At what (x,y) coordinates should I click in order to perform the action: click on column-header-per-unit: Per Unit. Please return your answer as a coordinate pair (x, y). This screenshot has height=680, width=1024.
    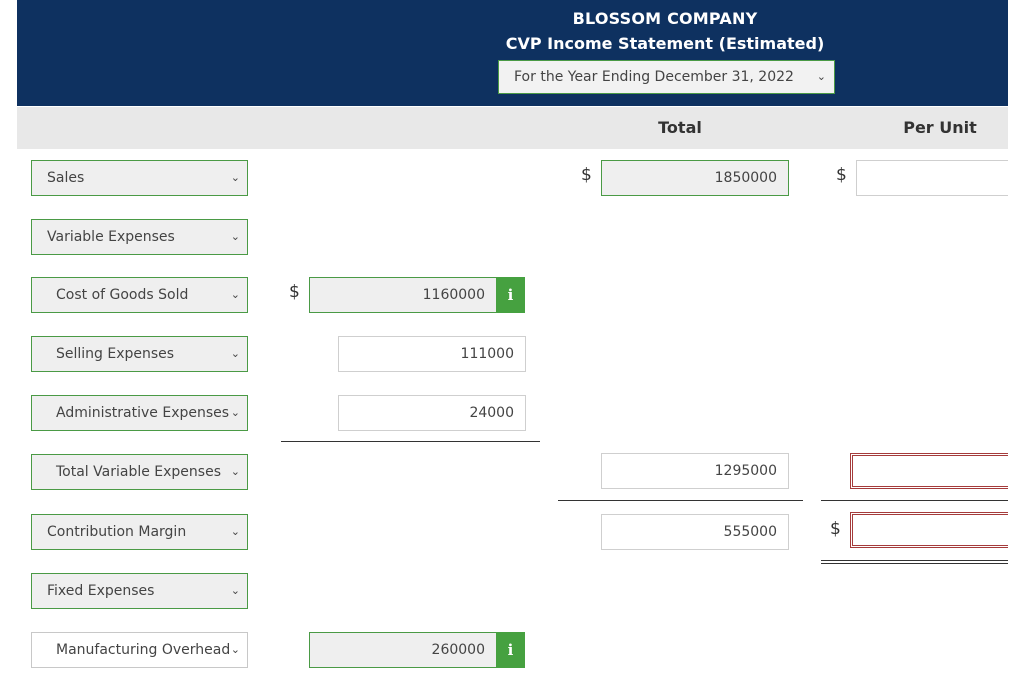
    Looking at the image, I should click on (940, 127).